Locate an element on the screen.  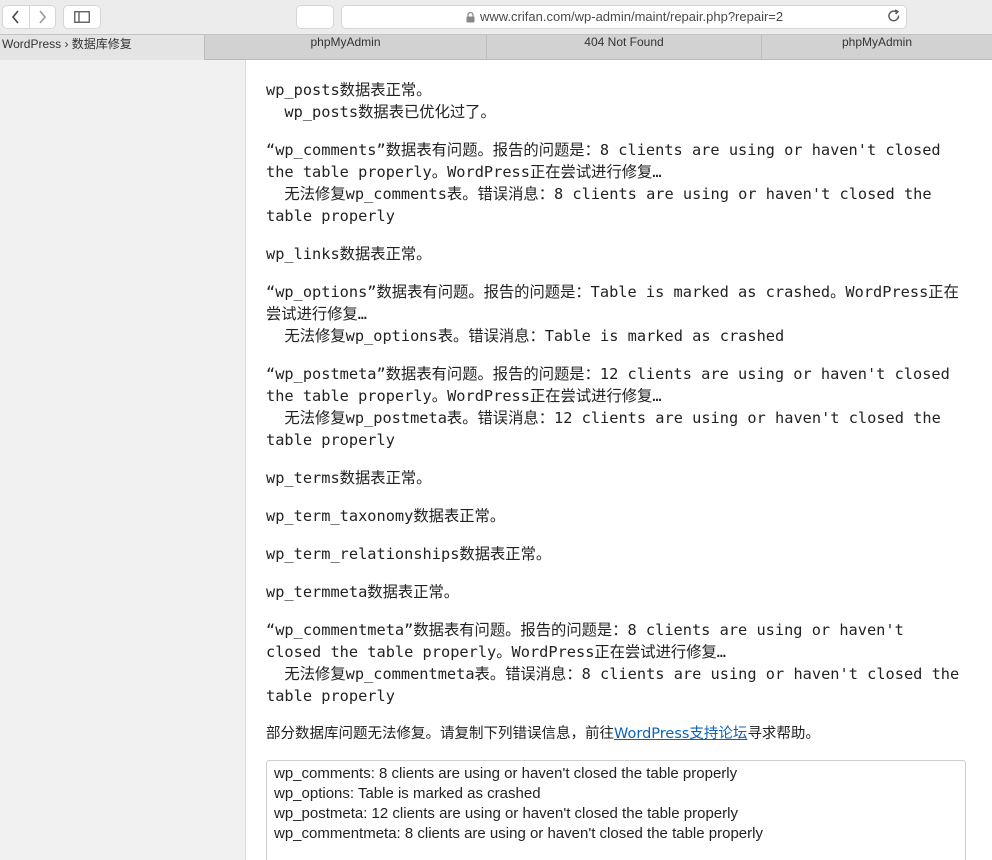
repair-entry: wp_links数据表正常。 is located at coordinates (616, 254).